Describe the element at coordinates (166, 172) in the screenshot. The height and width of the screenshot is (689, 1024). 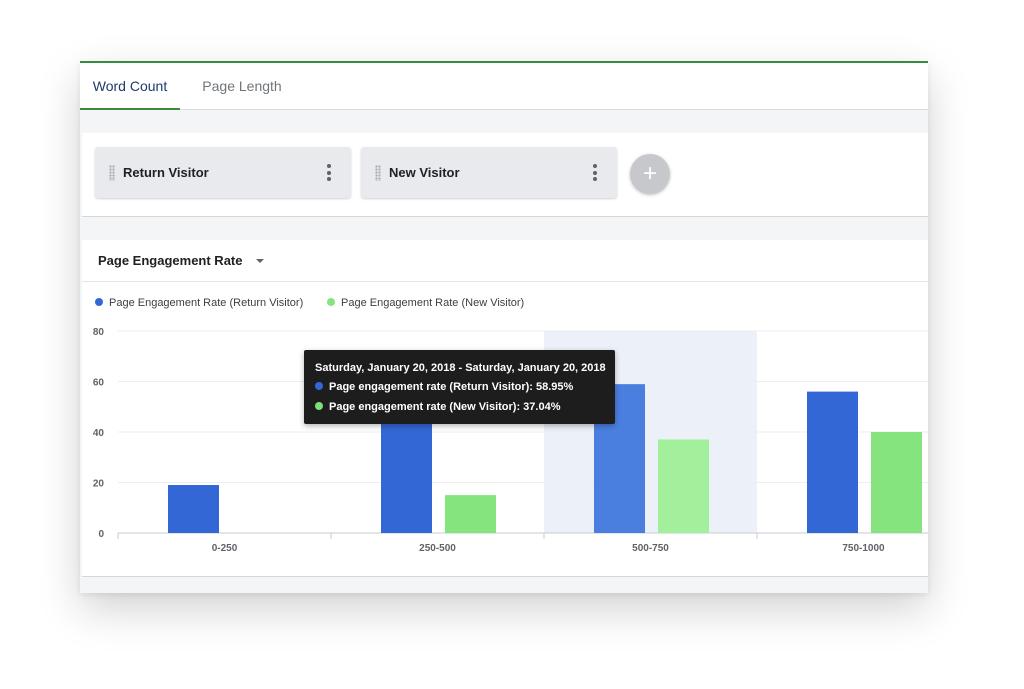
I see `segment-label: Return Visitor` at that location.